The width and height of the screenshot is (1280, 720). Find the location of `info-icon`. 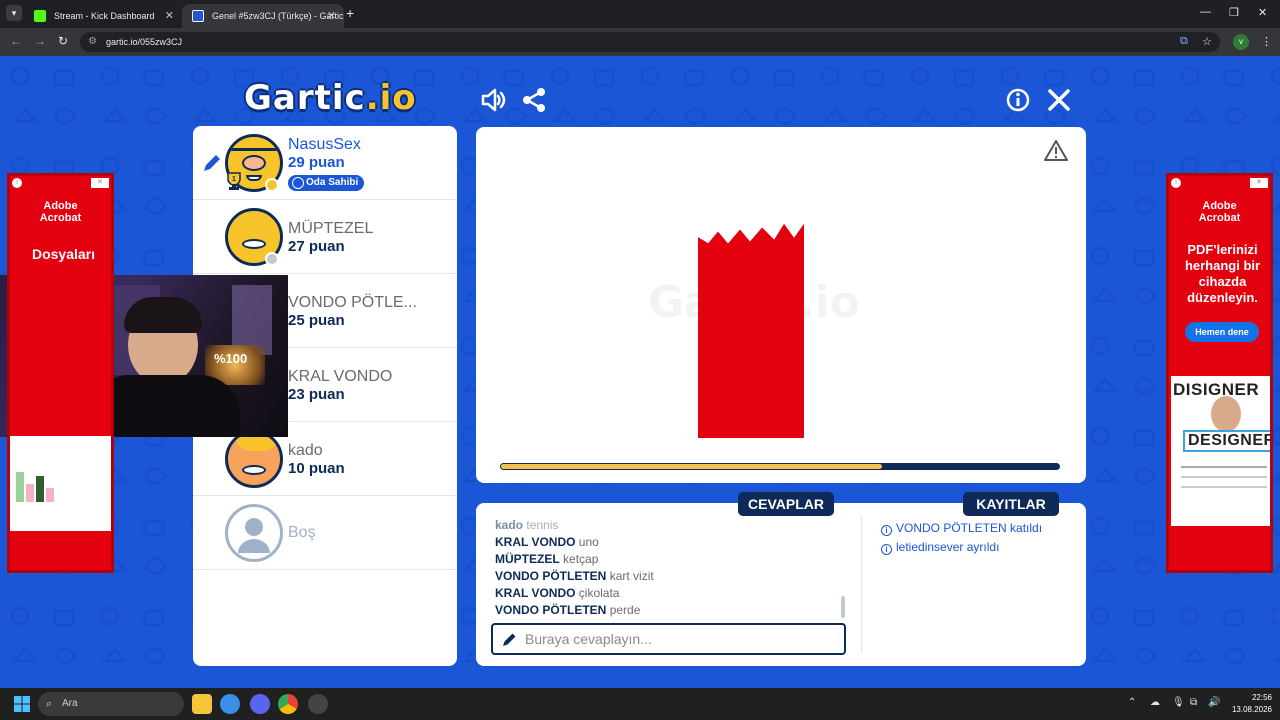

info-icon is located at coordinates (1018, 100).